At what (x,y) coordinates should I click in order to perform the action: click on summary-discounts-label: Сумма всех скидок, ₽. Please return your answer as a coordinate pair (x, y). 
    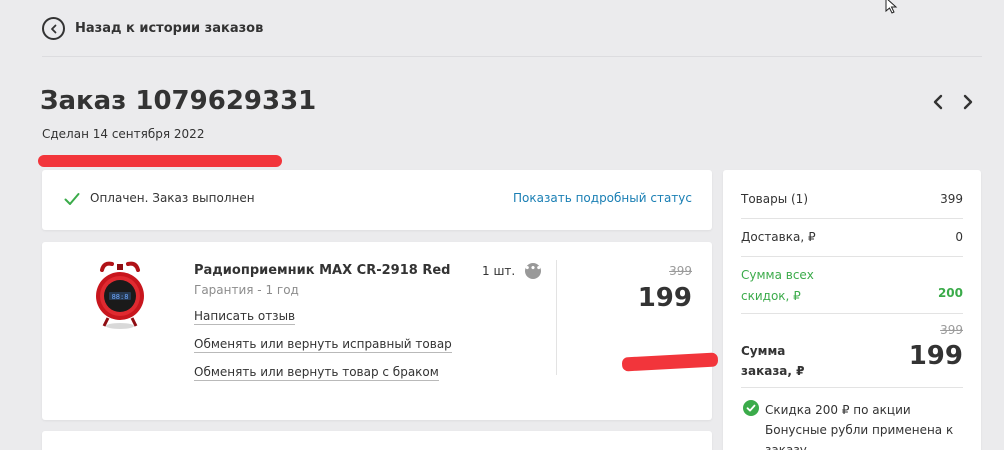
    Looking at the image, I should click on (777, 285).